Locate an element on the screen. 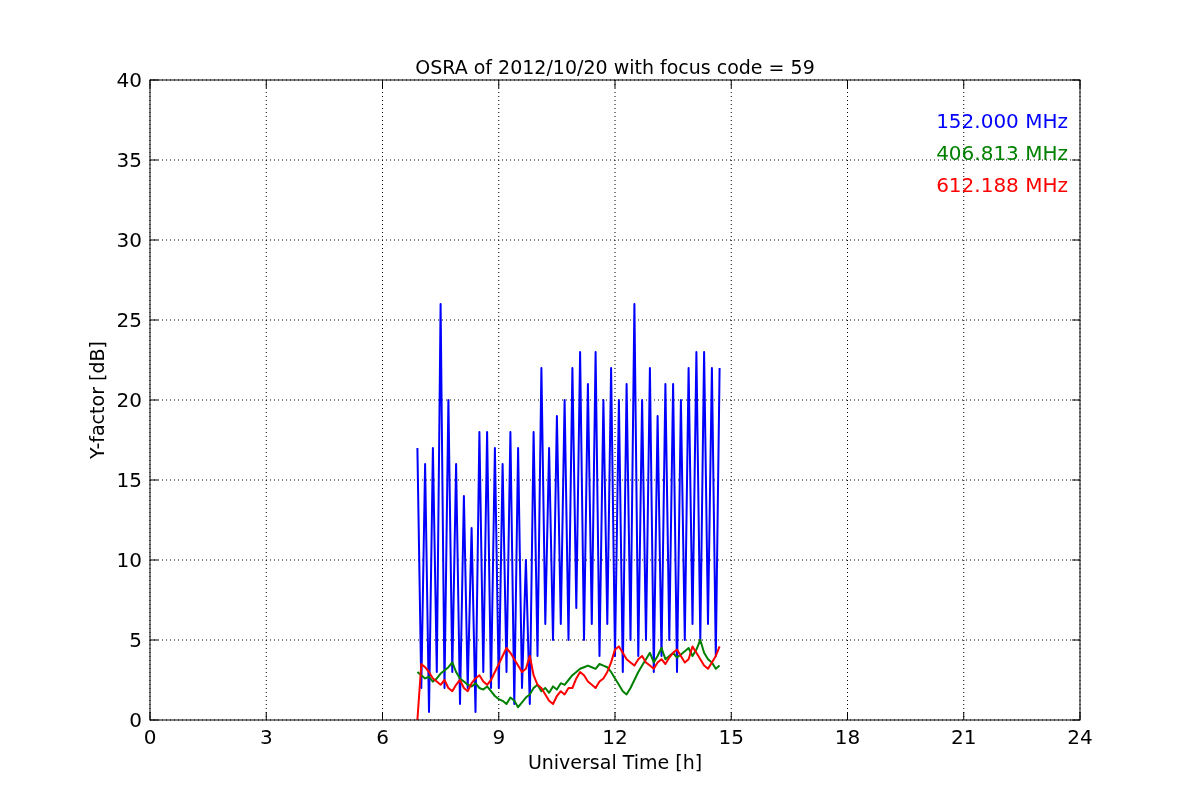 This screenshot has width=1200, height=800. tick-label: 35 is located at coordinates (129, 160).